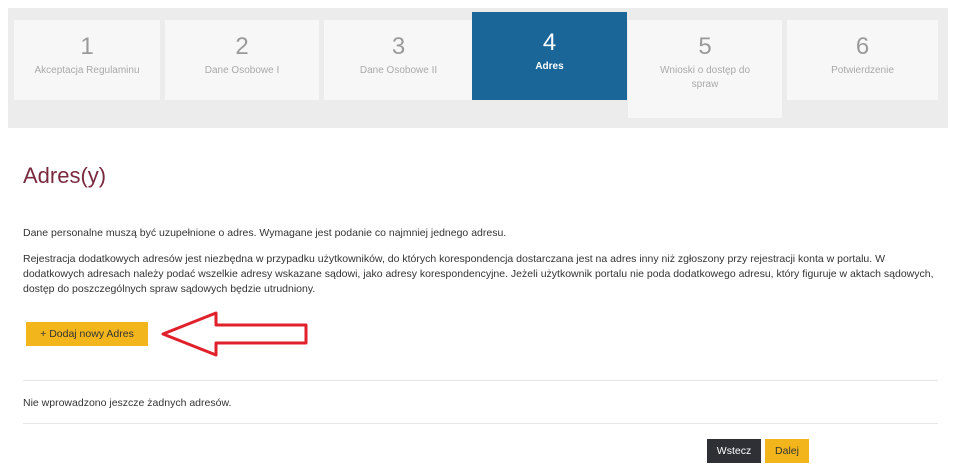 This screenshot has height=465, width=955. What do you see at coordinates (65, 175) in the screenshot?
I see `page-title: Adres(y)` at bounding box center [65, 175].